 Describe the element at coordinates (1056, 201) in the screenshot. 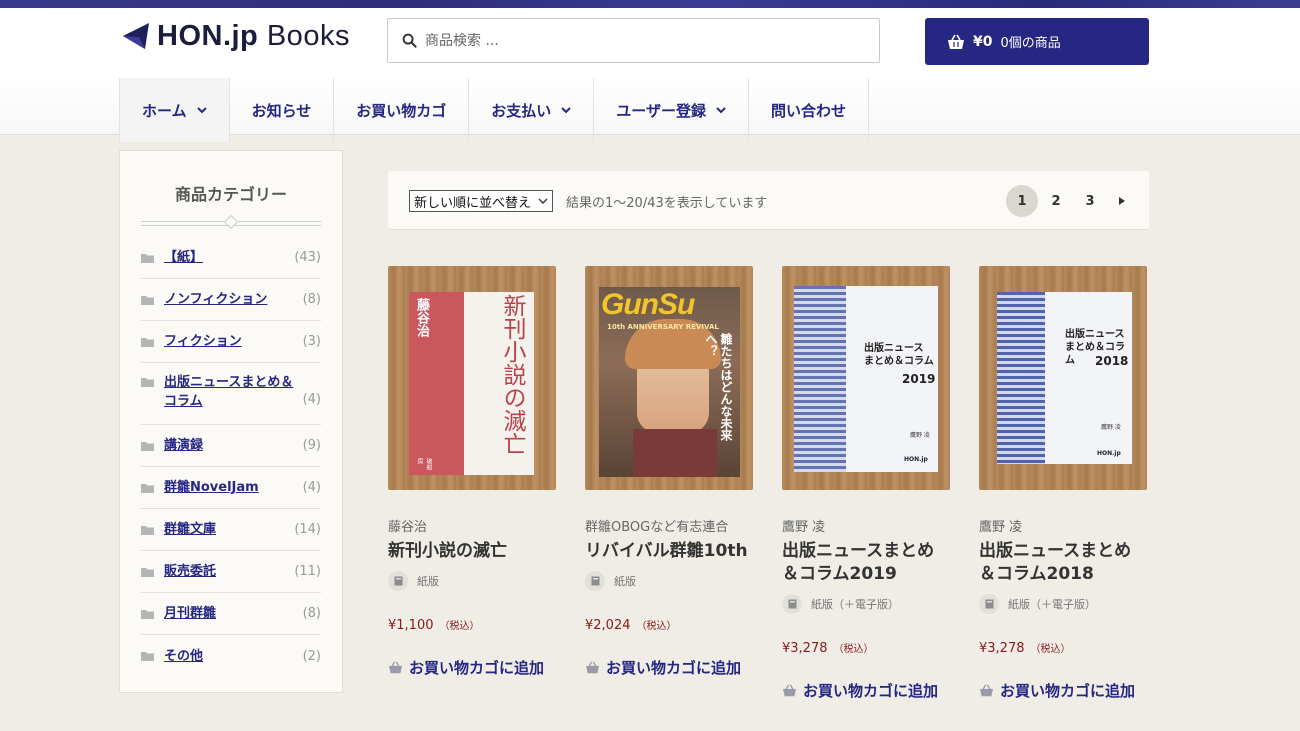

I see `page-2-button: 2` at that location.